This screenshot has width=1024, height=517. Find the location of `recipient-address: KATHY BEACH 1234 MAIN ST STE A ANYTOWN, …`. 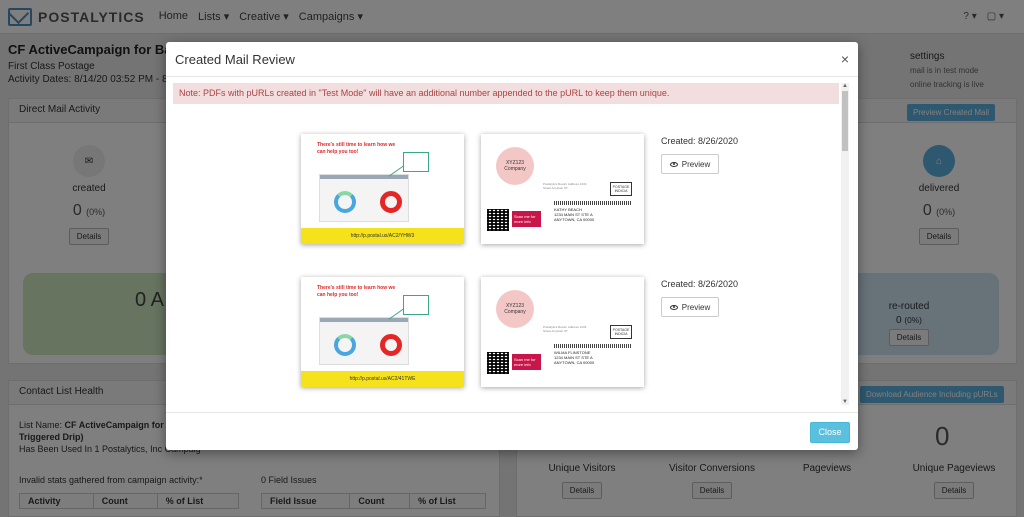

recipient-address: KATHY BEACH 1234 MAIN ST STE A ANYTOWN, … is located at coordinates (594, 214).